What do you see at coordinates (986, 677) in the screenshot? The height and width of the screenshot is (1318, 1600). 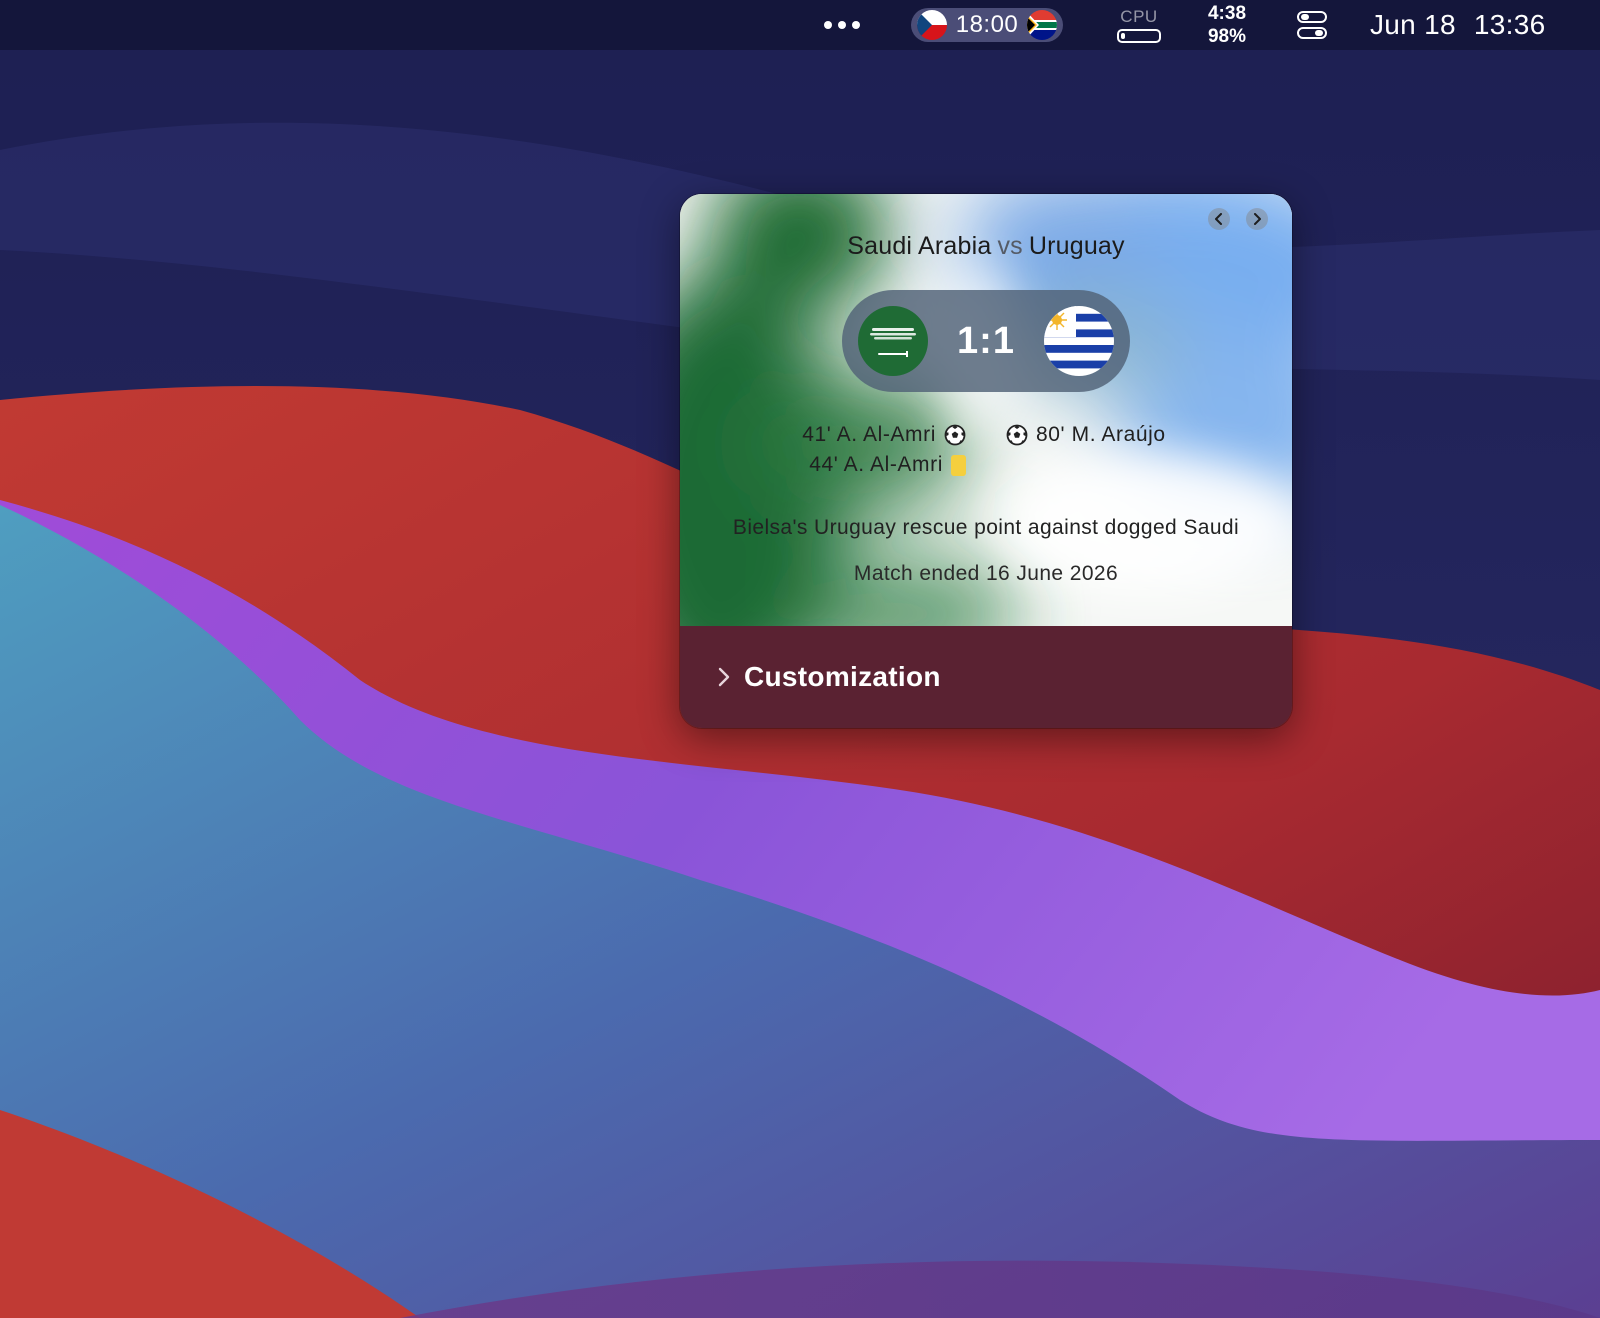 I see `customization-bar: Customization` at bounding box center [986, 677].